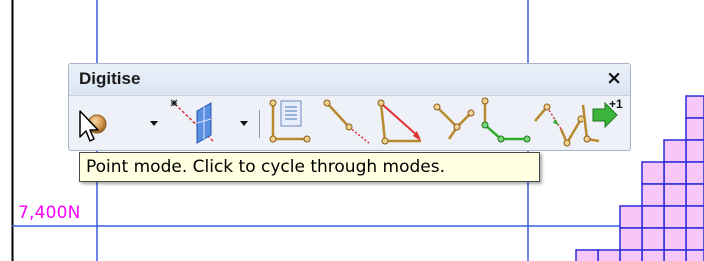  I want to click on digitise-tee-button, so click(455, 122).